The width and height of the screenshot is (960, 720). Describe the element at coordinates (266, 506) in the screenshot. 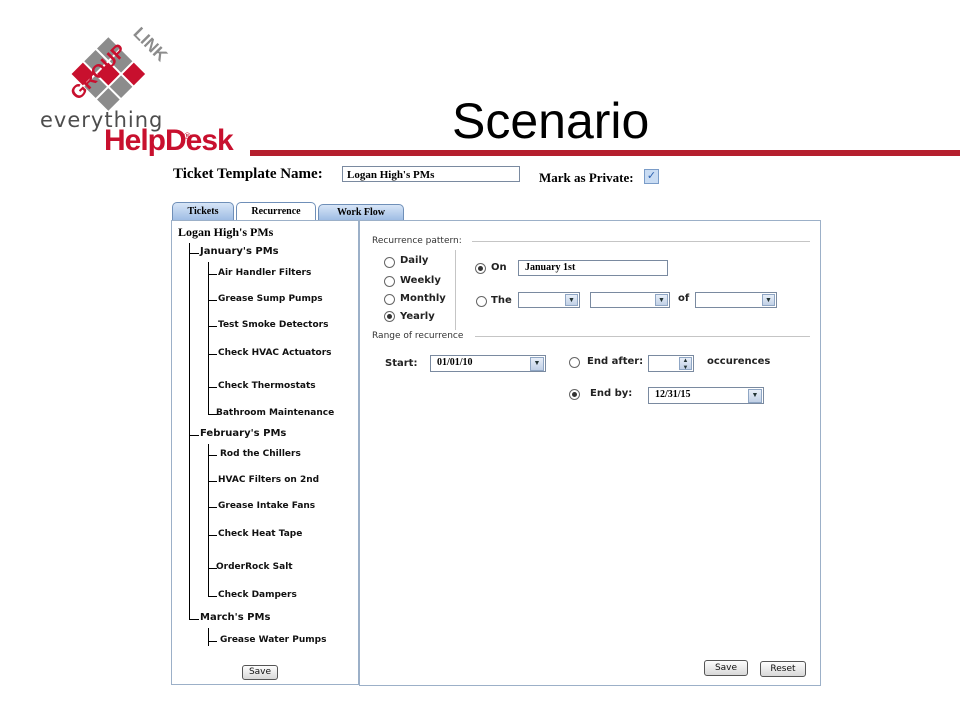

I see `tree-item: Grease Intake Fans` at that location.